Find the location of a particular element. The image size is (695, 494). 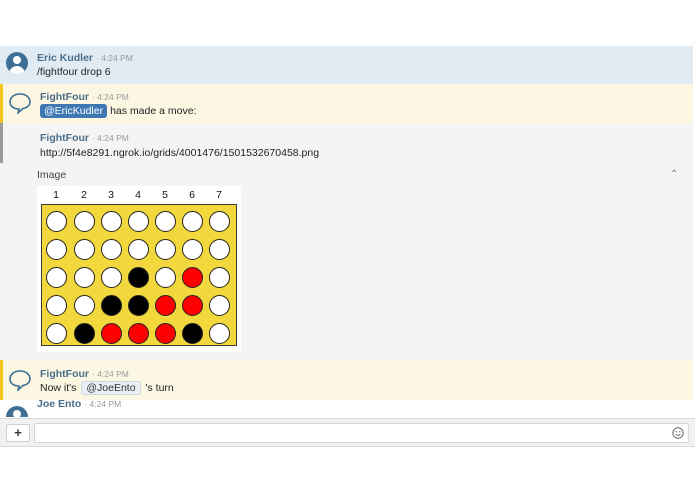

user-mention: @JoeEnto is located at coordinates (111, 388).